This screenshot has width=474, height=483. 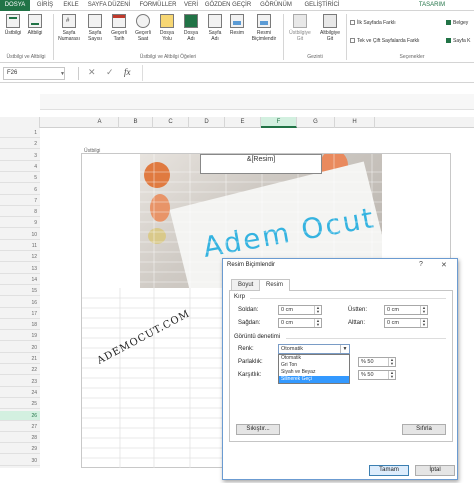 I want to click on header-center-field: &[Resim], so click(x=261, y=164).